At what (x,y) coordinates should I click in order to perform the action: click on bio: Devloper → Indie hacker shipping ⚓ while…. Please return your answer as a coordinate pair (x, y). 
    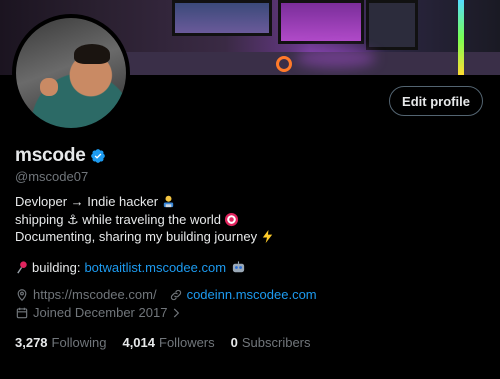
    Looking at the image, I should click on (145, 219).